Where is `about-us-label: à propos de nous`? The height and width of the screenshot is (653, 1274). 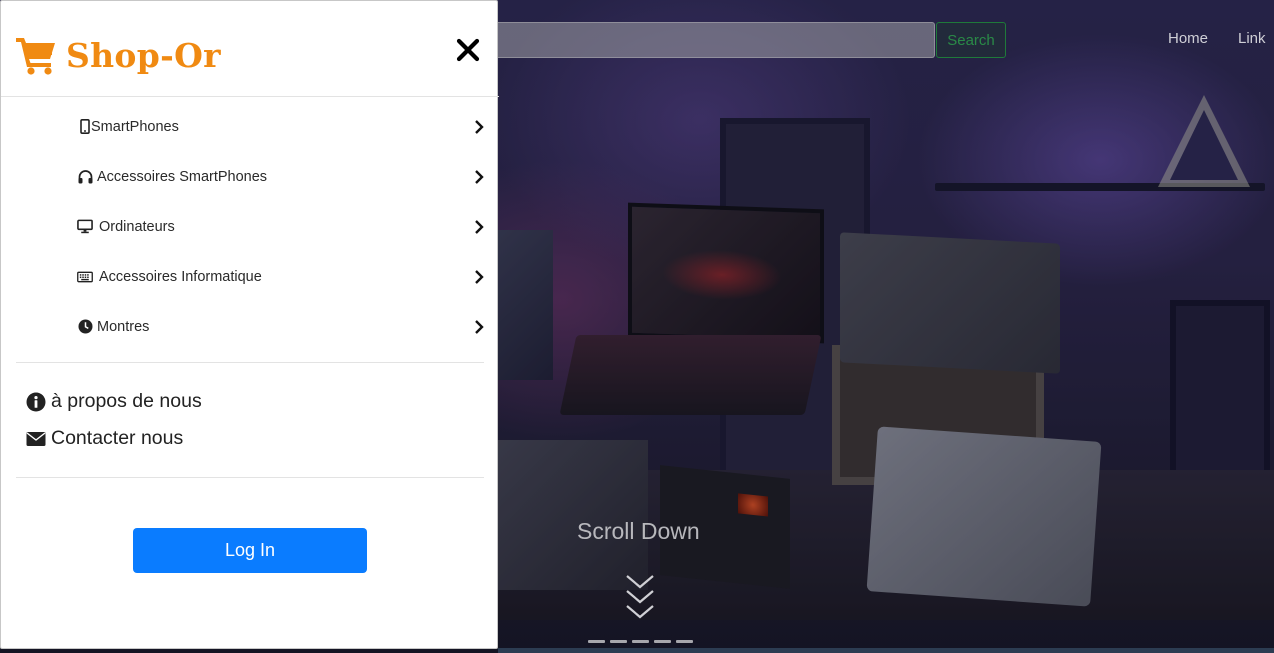
about-us-label: à propos de nous is located at coordinates (126, 401).